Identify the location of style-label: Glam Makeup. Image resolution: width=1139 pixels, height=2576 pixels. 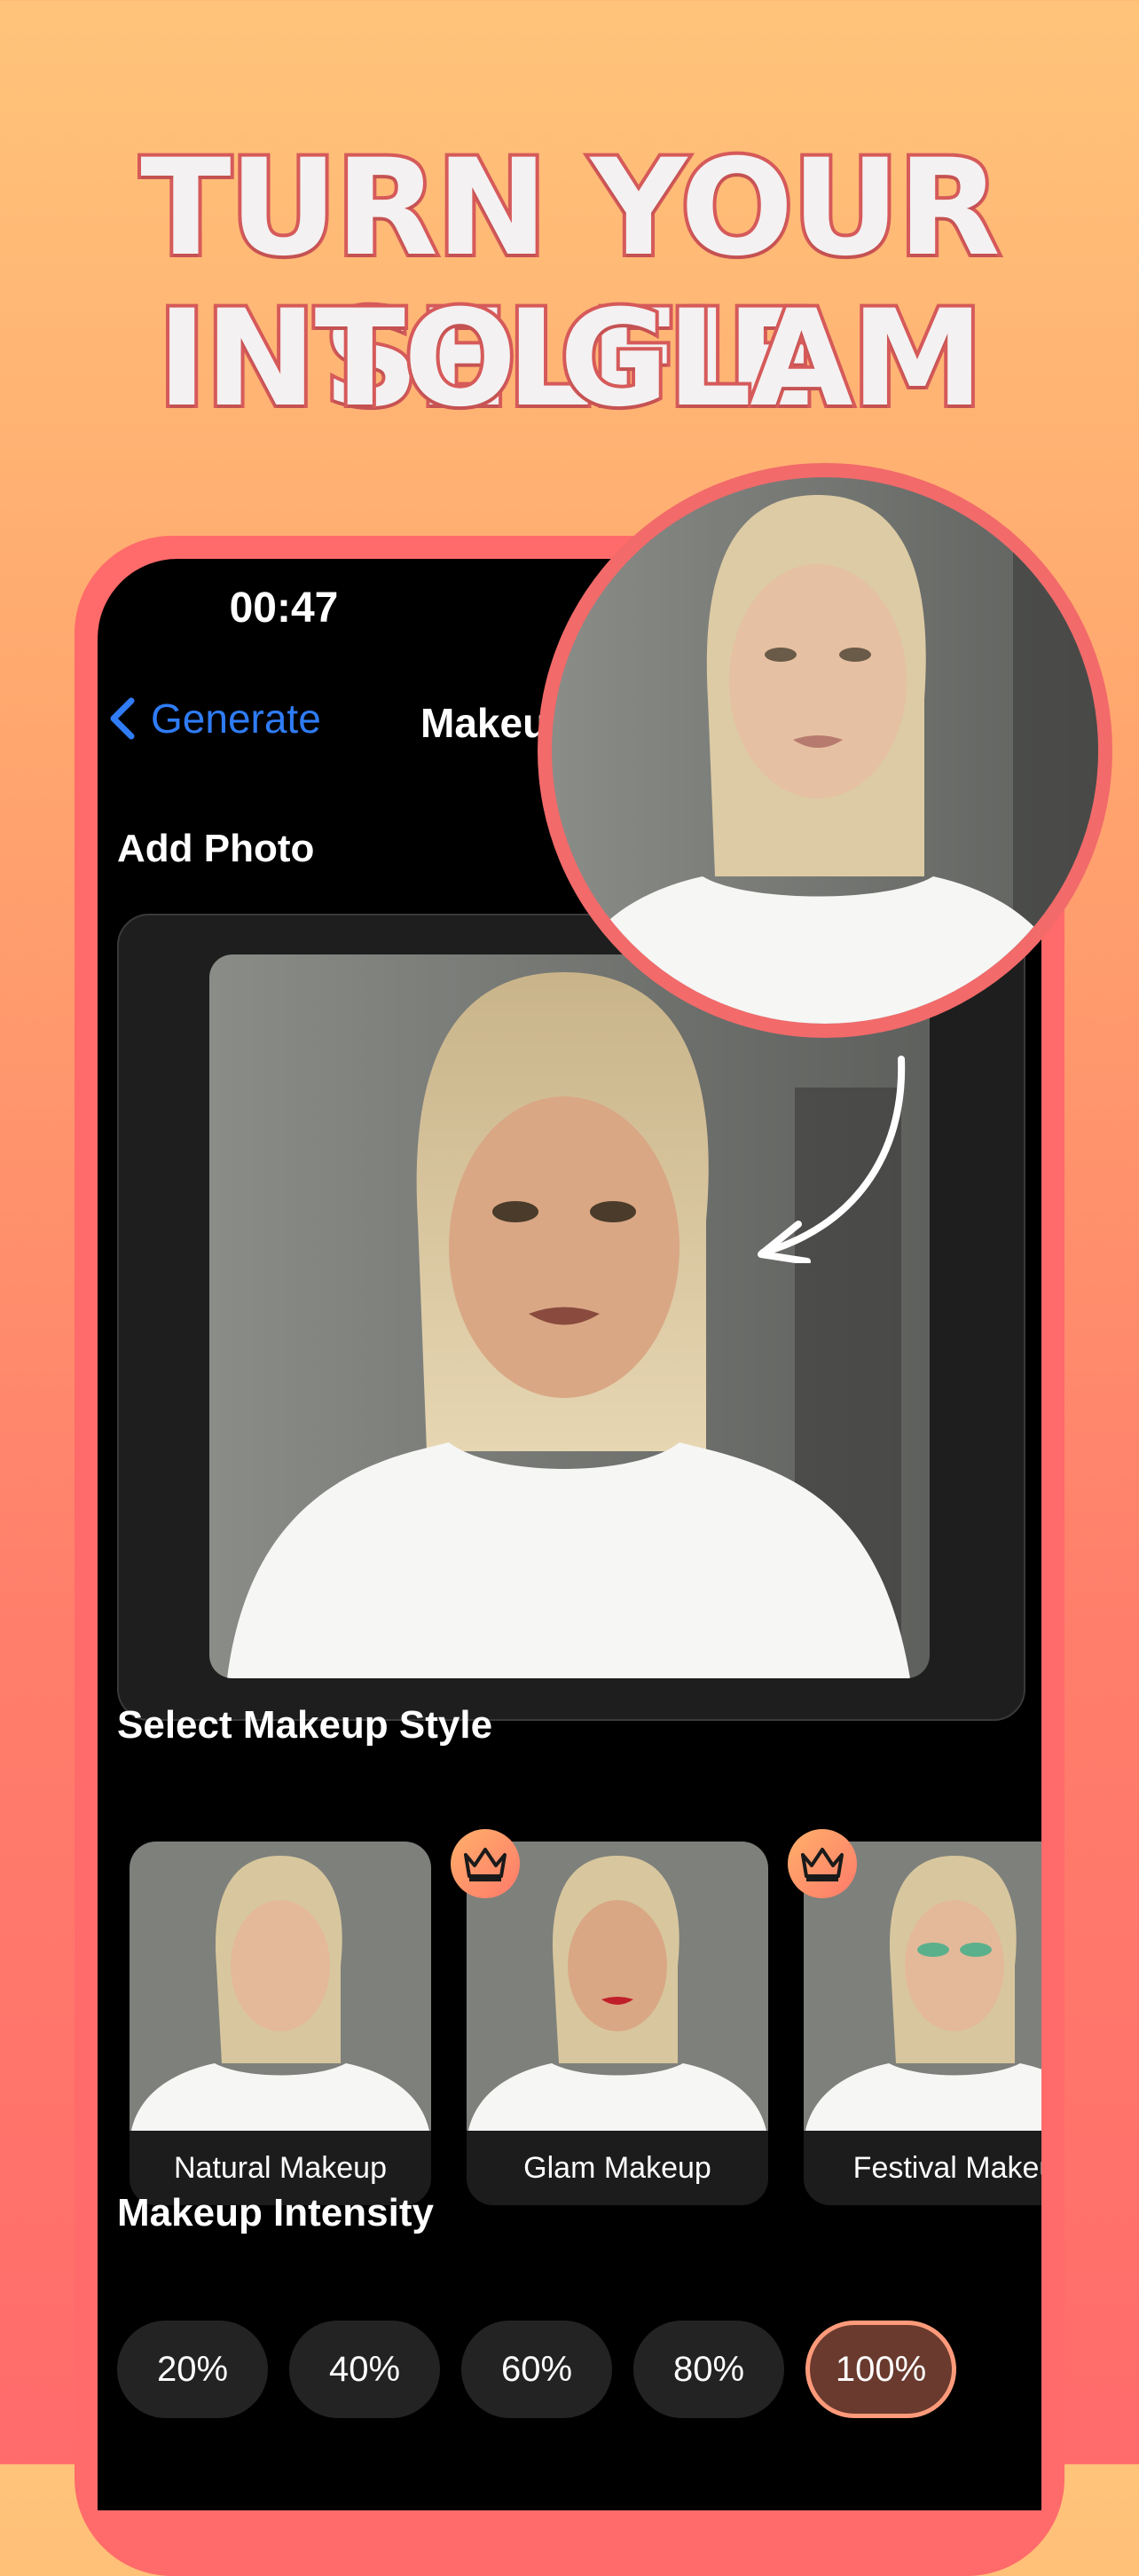
(617, 2168).